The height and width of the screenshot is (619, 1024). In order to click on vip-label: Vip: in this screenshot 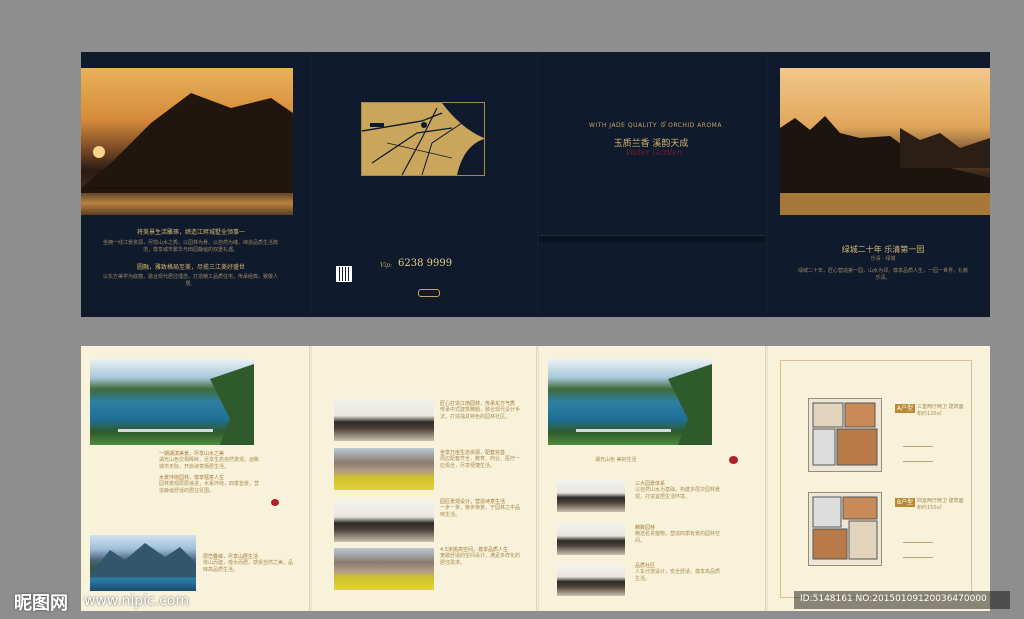, I will do `click(386, 265)`.